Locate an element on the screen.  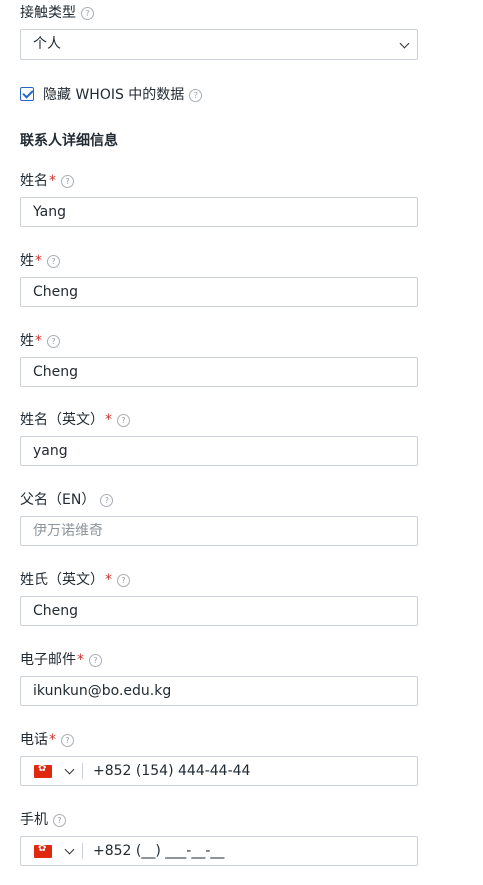
last-name-field is located at coordinates (219, 292).